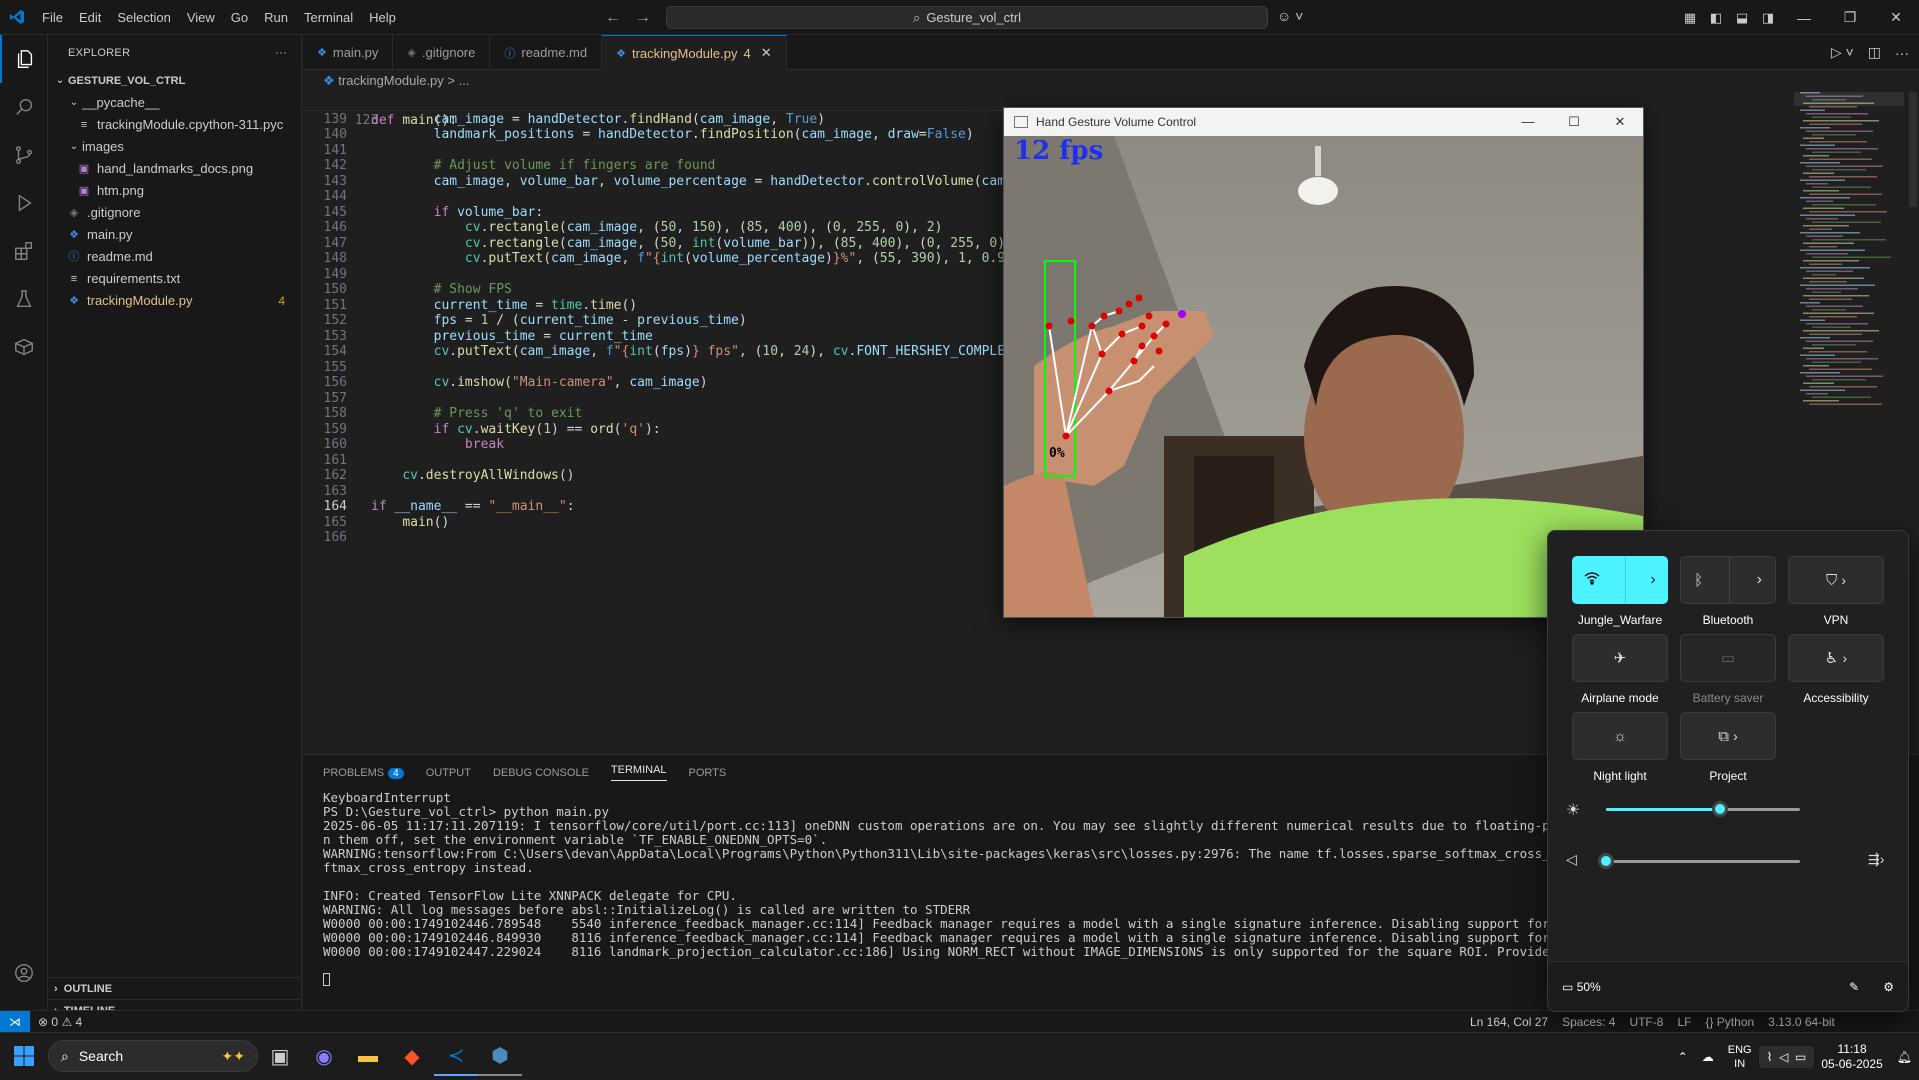 Image resolution: width=1919 pixels, height=1080 pixels. I want to click on tree-item: ❖ trackingModule.py 4, so click(174, 301).